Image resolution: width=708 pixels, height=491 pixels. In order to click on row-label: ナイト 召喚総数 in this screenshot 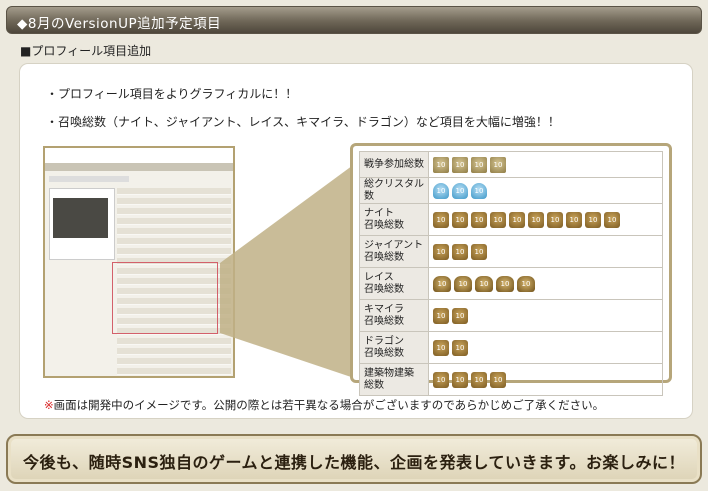, I will do `click(394, 219)`.